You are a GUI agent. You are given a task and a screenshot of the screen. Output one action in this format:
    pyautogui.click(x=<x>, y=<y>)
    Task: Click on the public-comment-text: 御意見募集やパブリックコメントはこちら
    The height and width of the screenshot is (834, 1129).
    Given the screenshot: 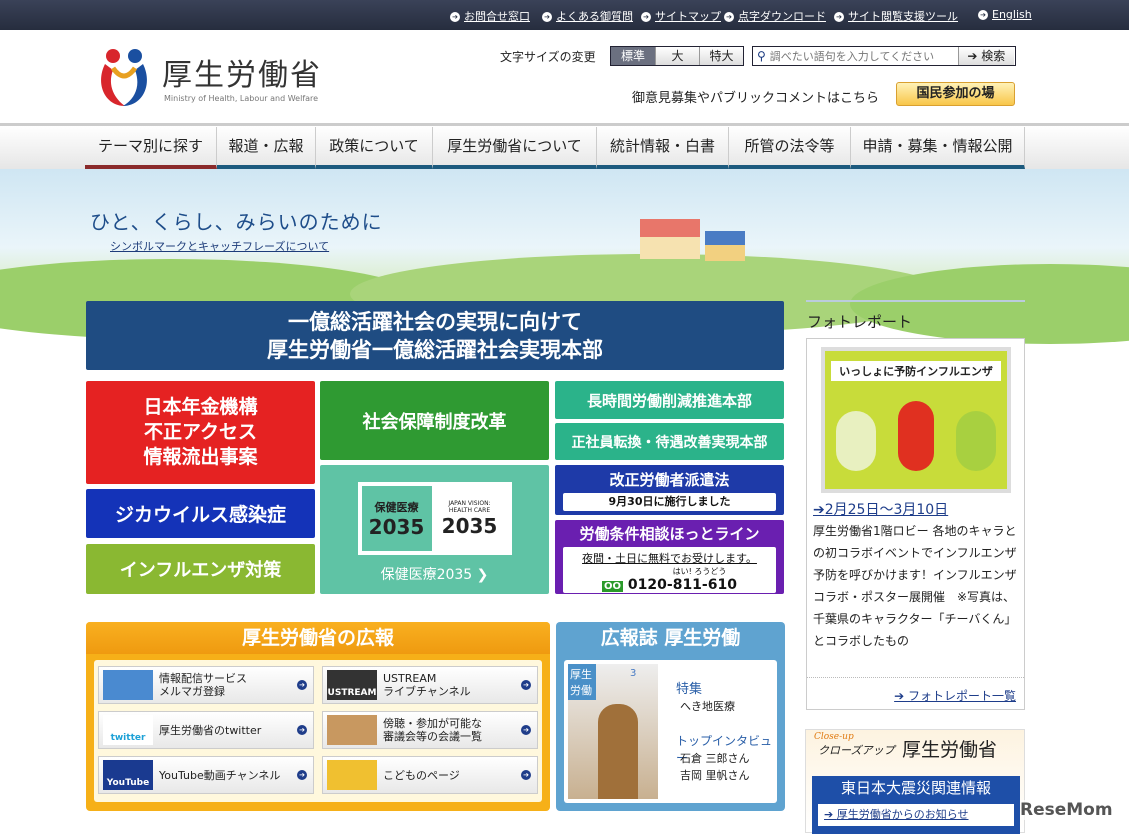 What is the action you would take?
    pyautogui.click(x=756, y=98)
    